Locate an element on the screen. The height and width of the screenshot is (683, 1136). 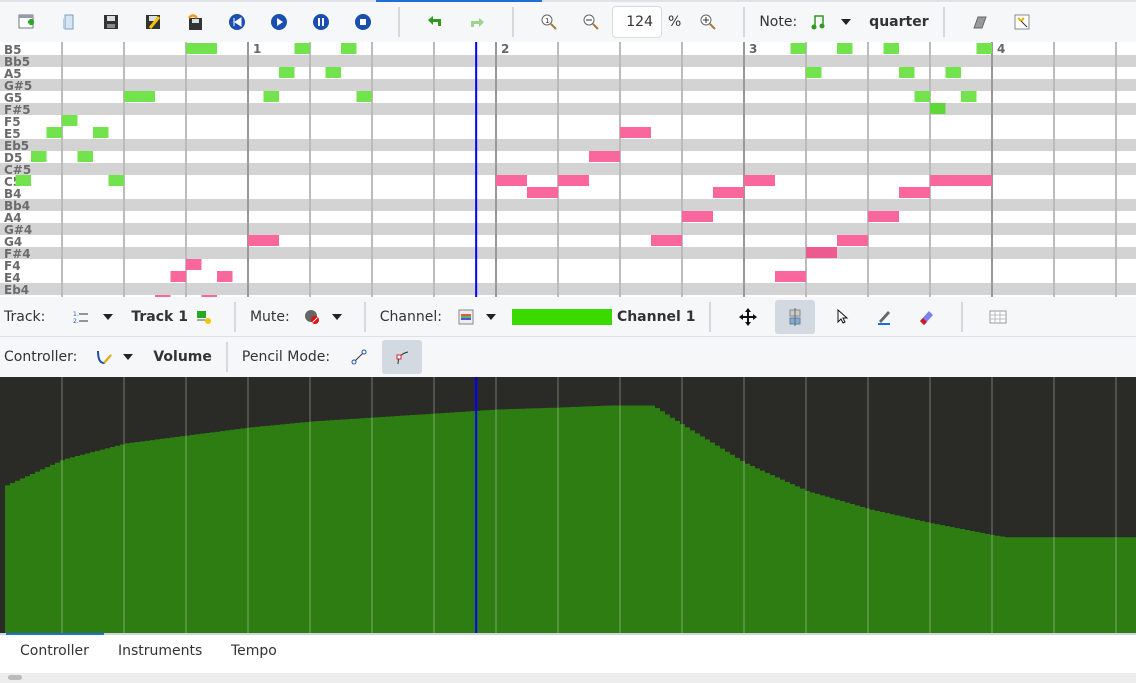
revert-button is located at coordinates (195, 22).